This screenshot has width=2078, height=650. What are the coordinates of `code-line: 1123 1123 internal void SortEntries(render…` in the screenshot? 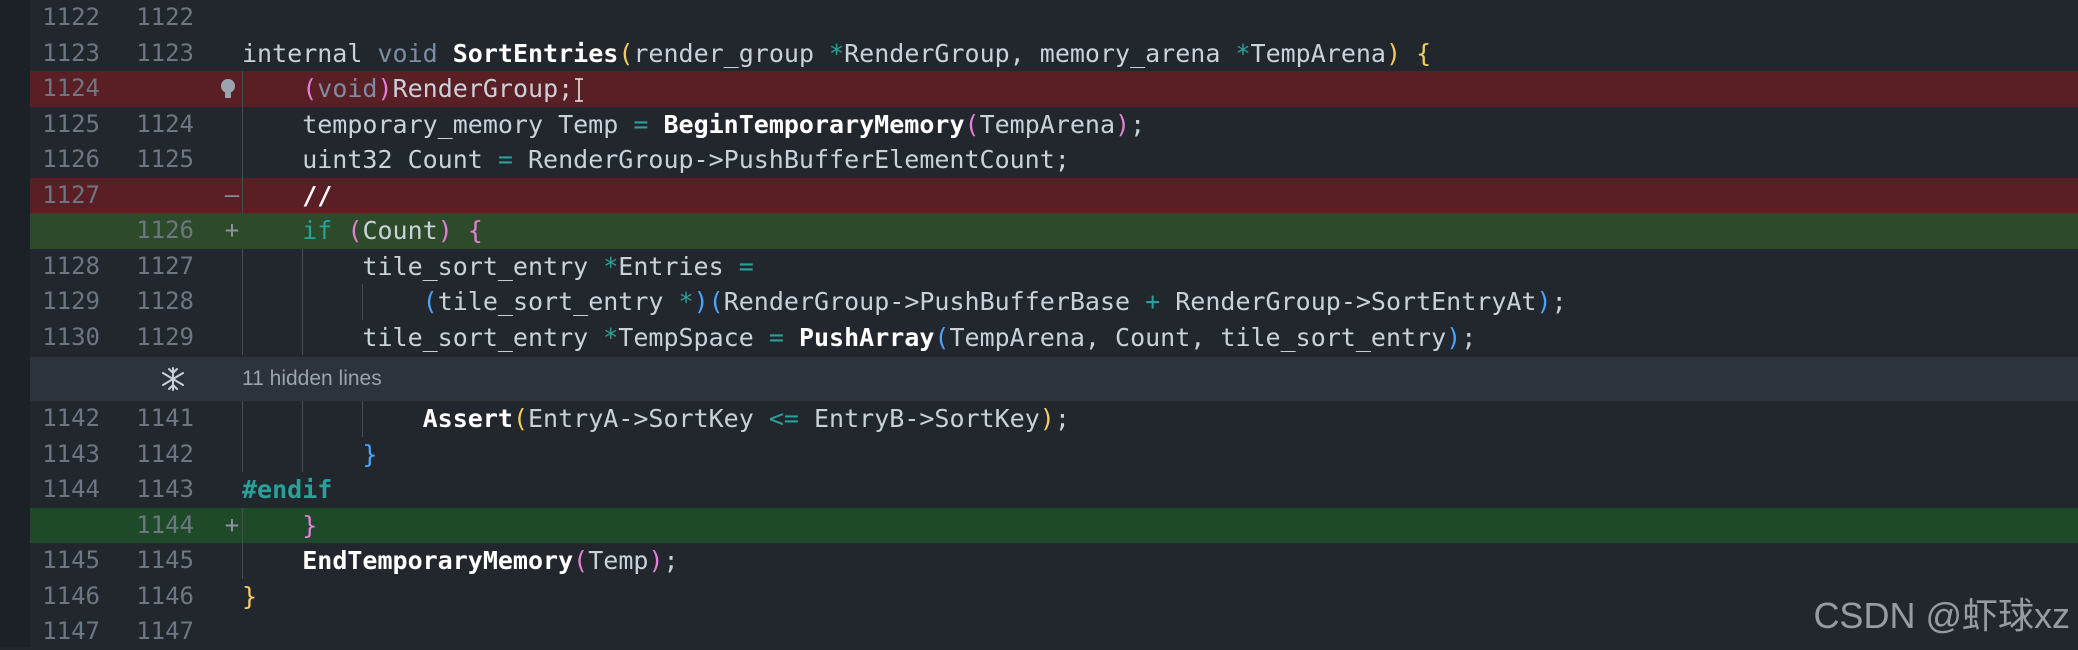 It's located at (1054, 54).